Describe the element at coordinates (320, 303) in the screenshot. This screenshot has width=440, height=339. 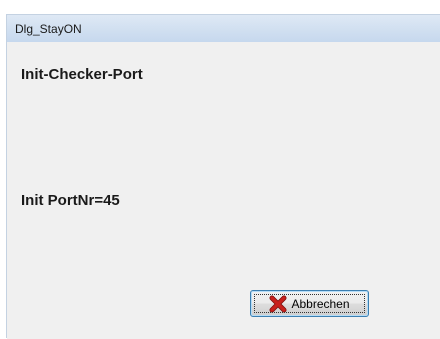
I see `cancel-button-label: Abbrechen` at that location.